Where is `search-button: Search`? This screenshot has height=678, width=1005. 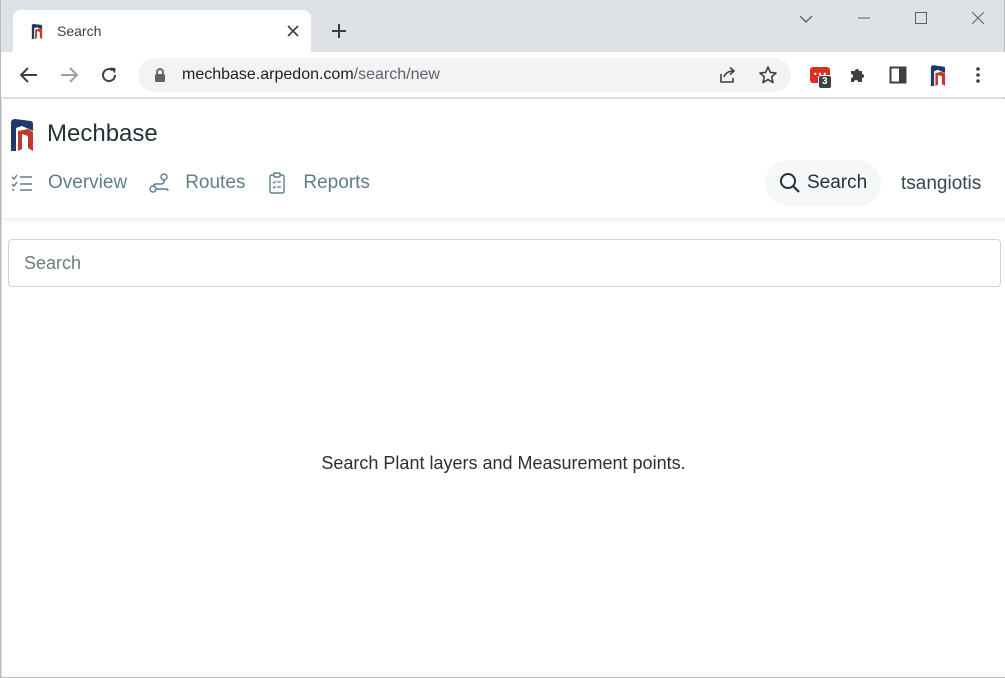 search-button: Search is located at coordinates (823, 183).